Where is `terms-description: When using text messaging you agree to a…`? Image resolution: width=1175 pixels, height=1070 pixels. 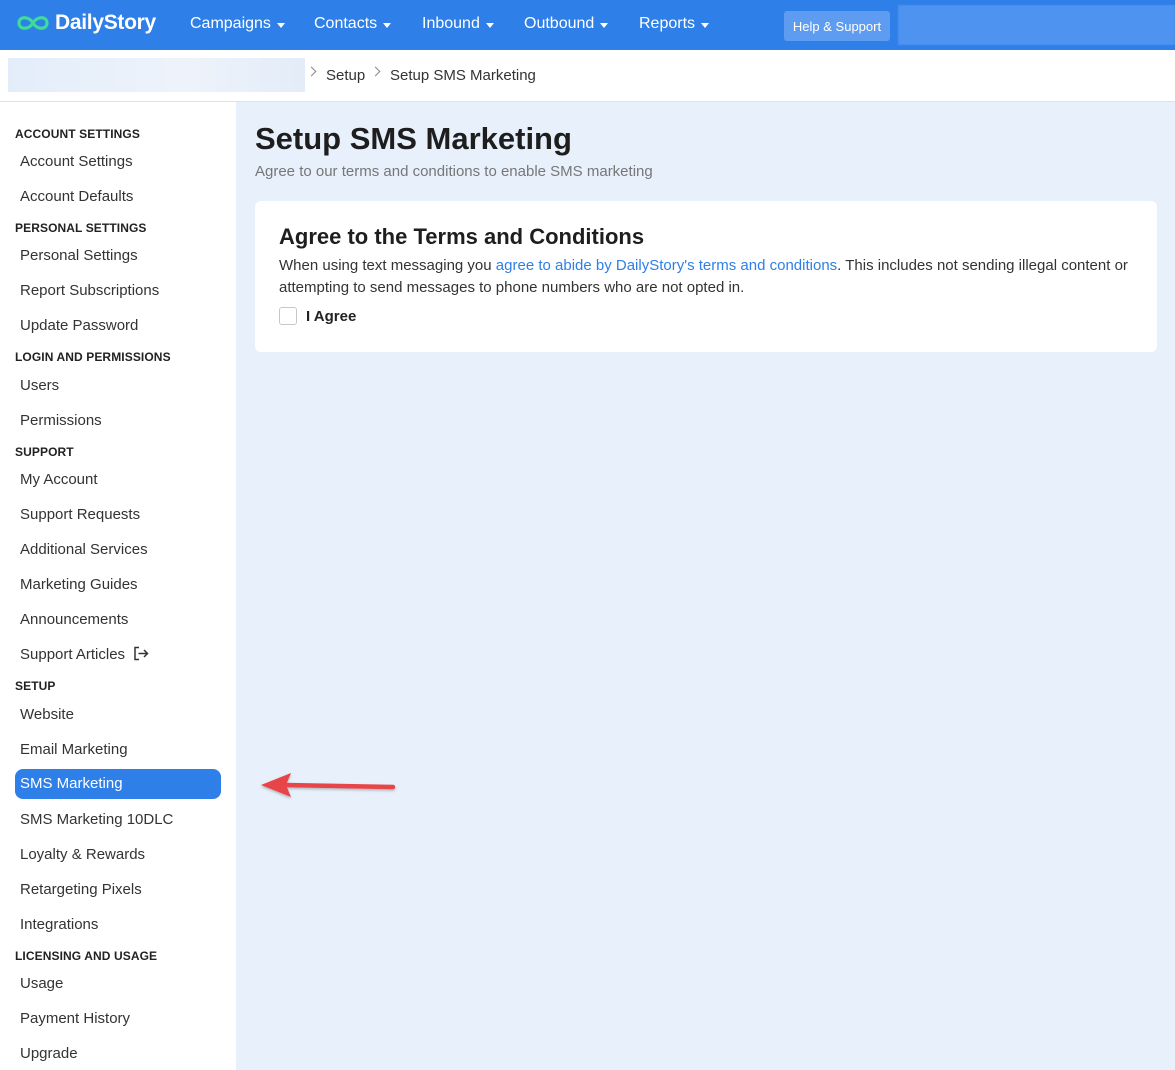 terms-description: When using text messaging you agree to a… is located at coordinates (709, 277).